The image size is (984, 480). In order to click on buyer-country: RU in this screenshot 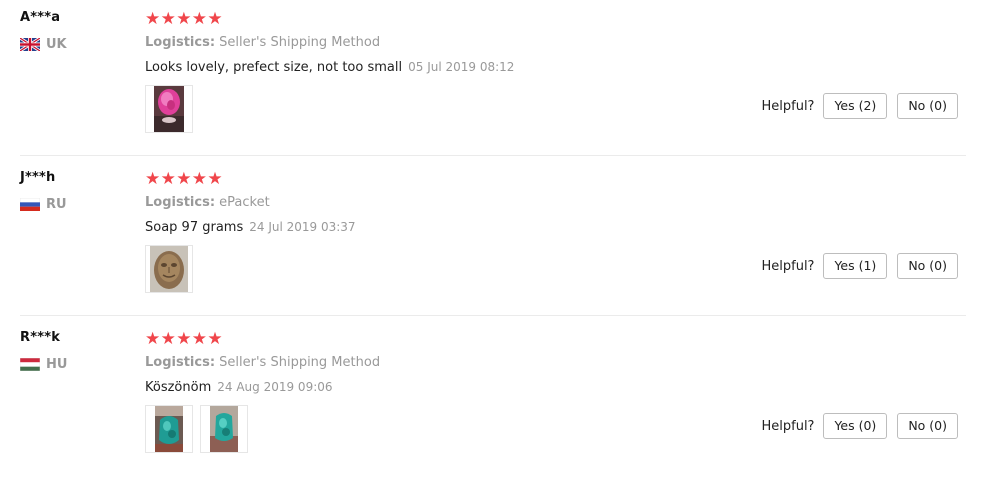, I will do `click(43, 204)`.